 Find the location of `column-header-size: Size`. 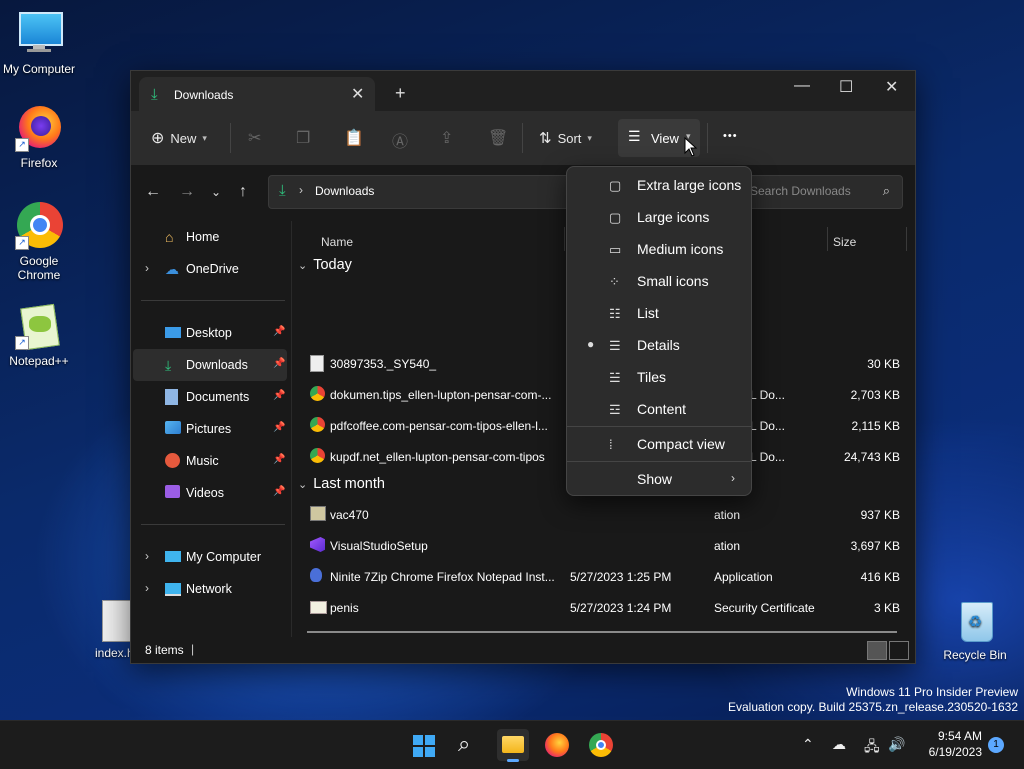

column-header-size: Size is located at coordinates (844, 242).